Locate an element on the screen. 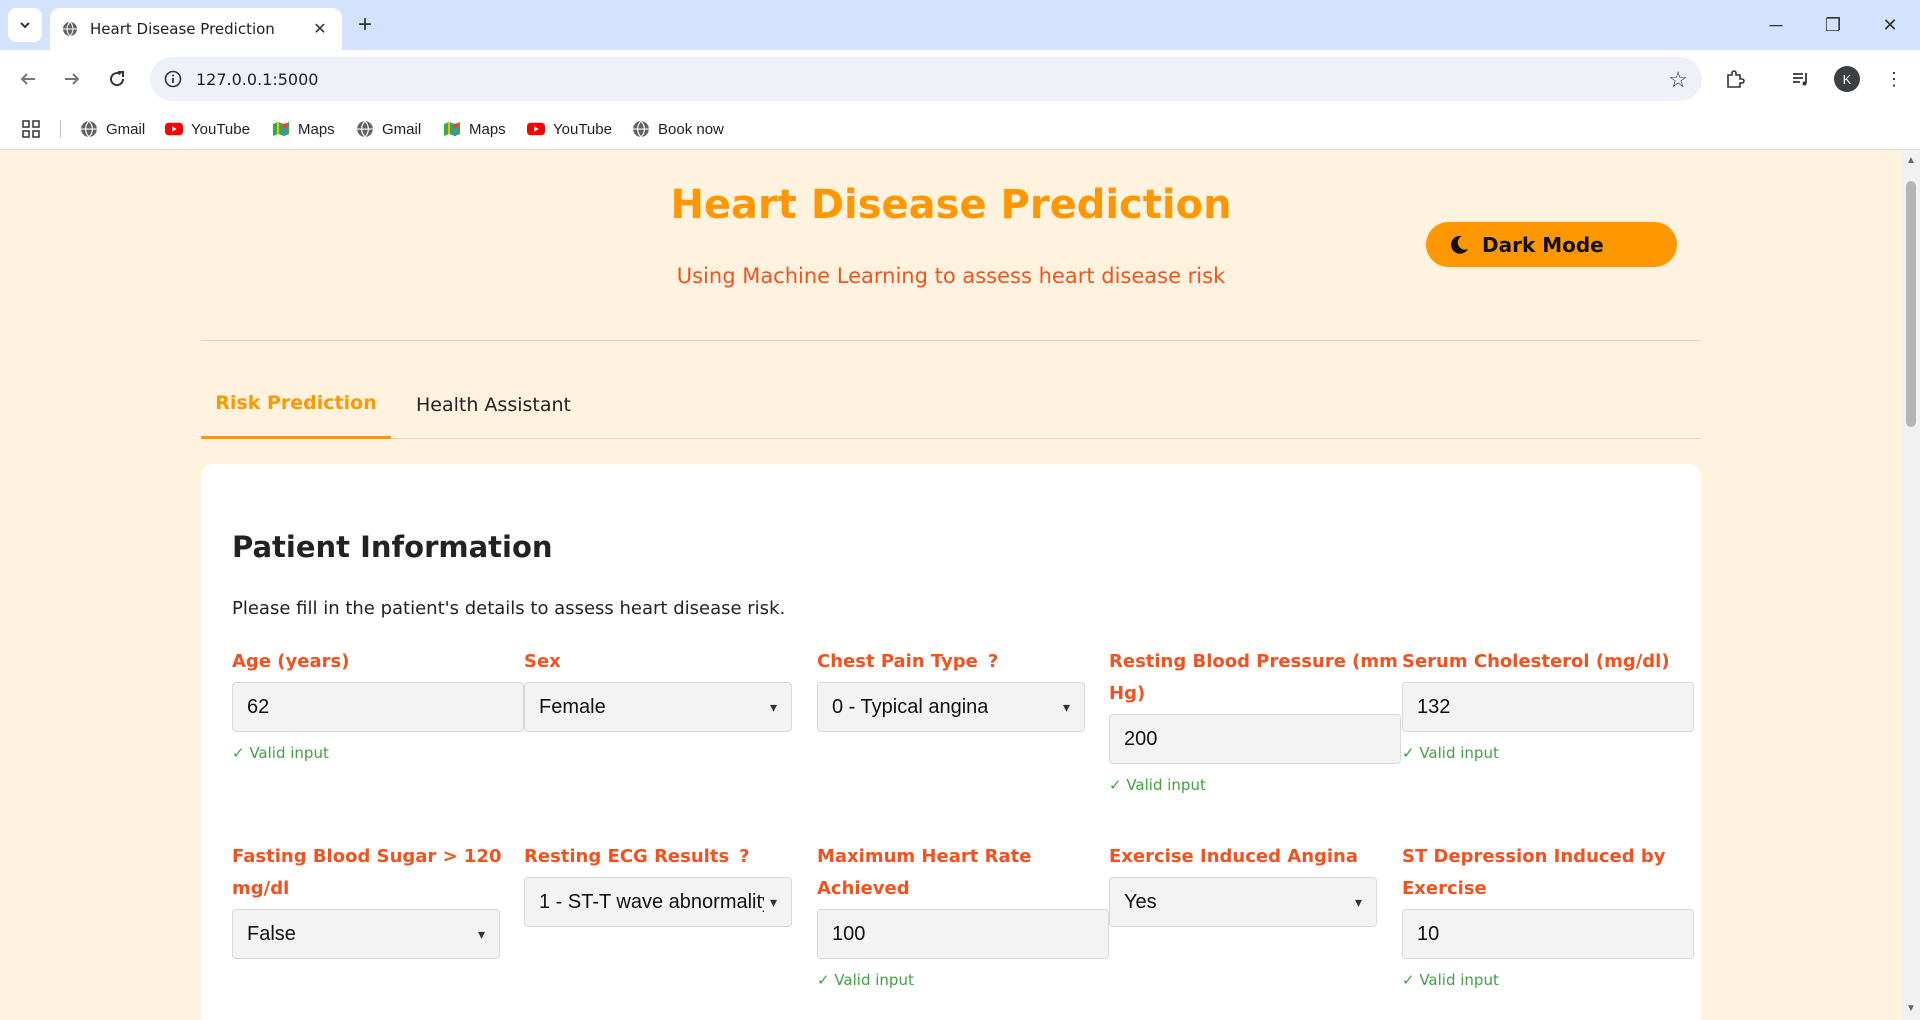  bookmark-label: Book now is located at coordinates (691, 129).